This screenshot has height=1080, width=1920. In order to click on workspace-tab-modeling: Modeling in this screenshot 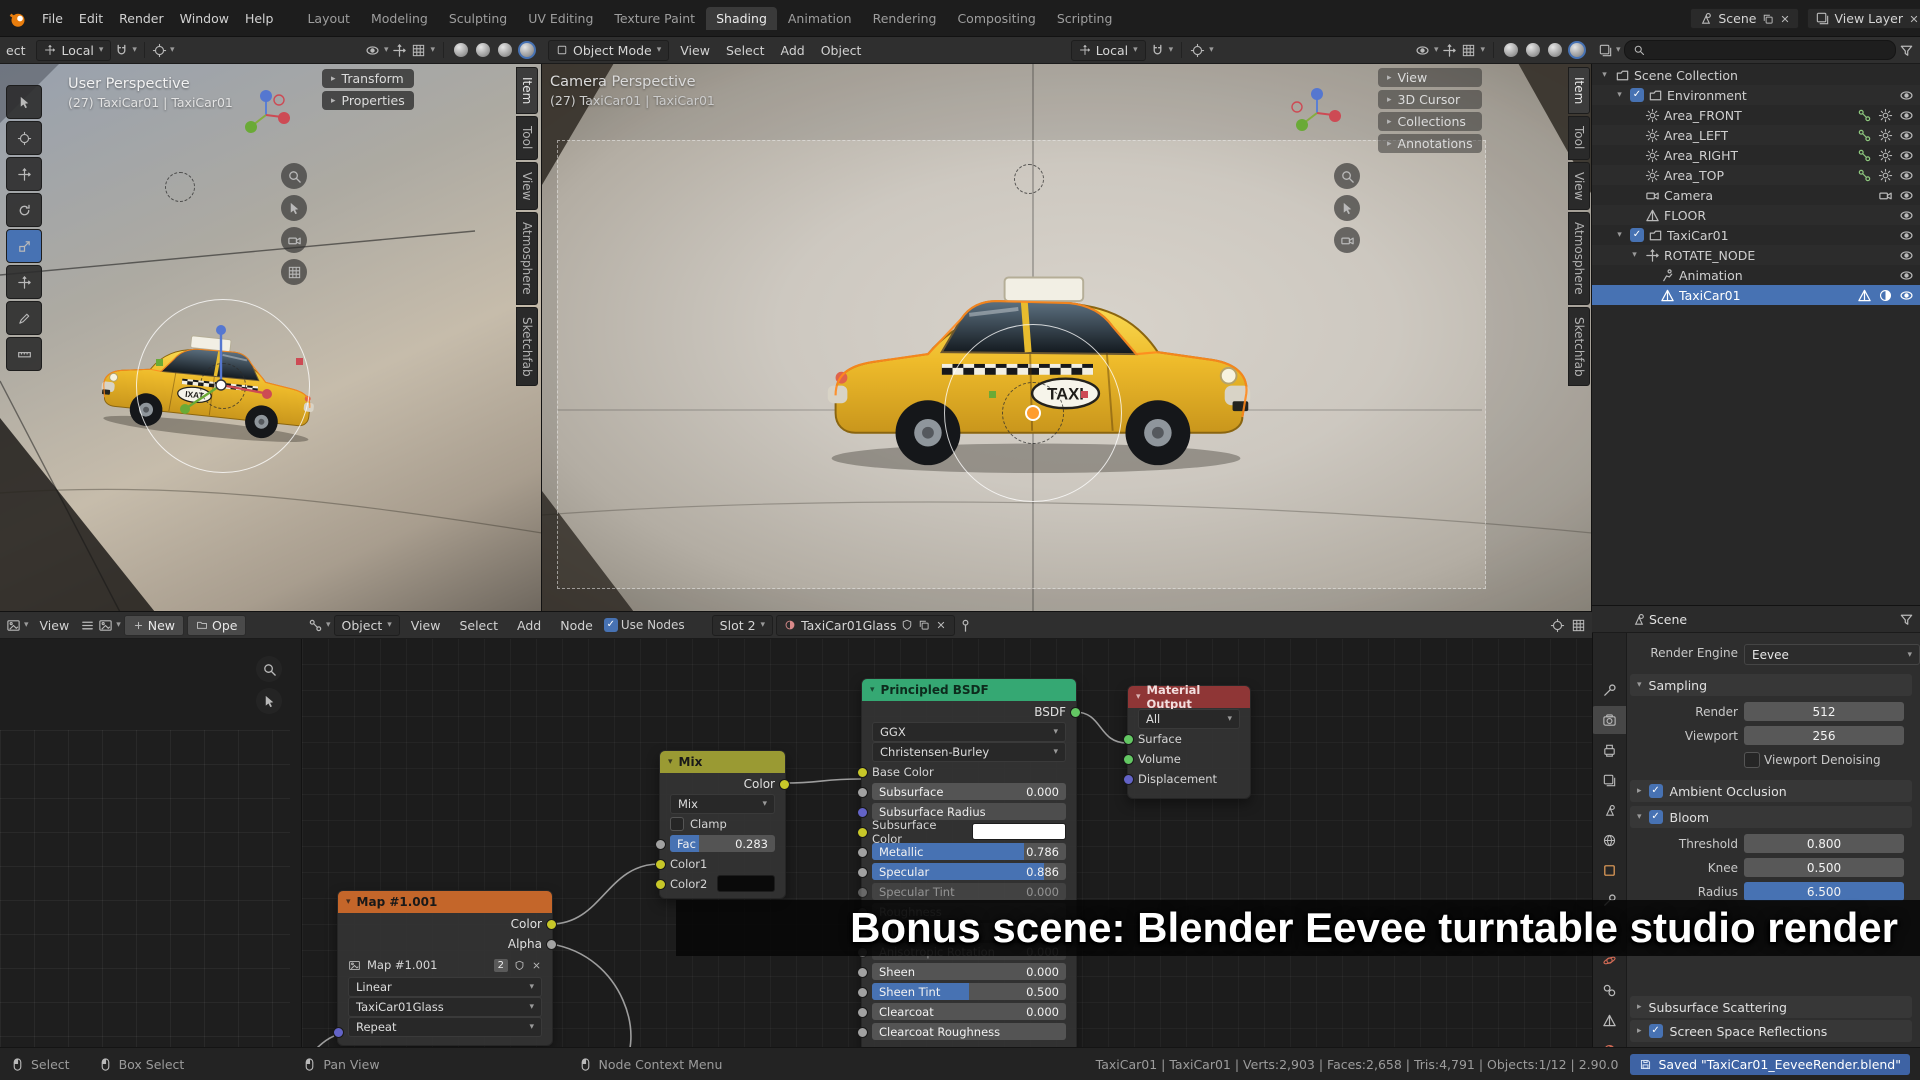, I will do `click(399, 18)`.